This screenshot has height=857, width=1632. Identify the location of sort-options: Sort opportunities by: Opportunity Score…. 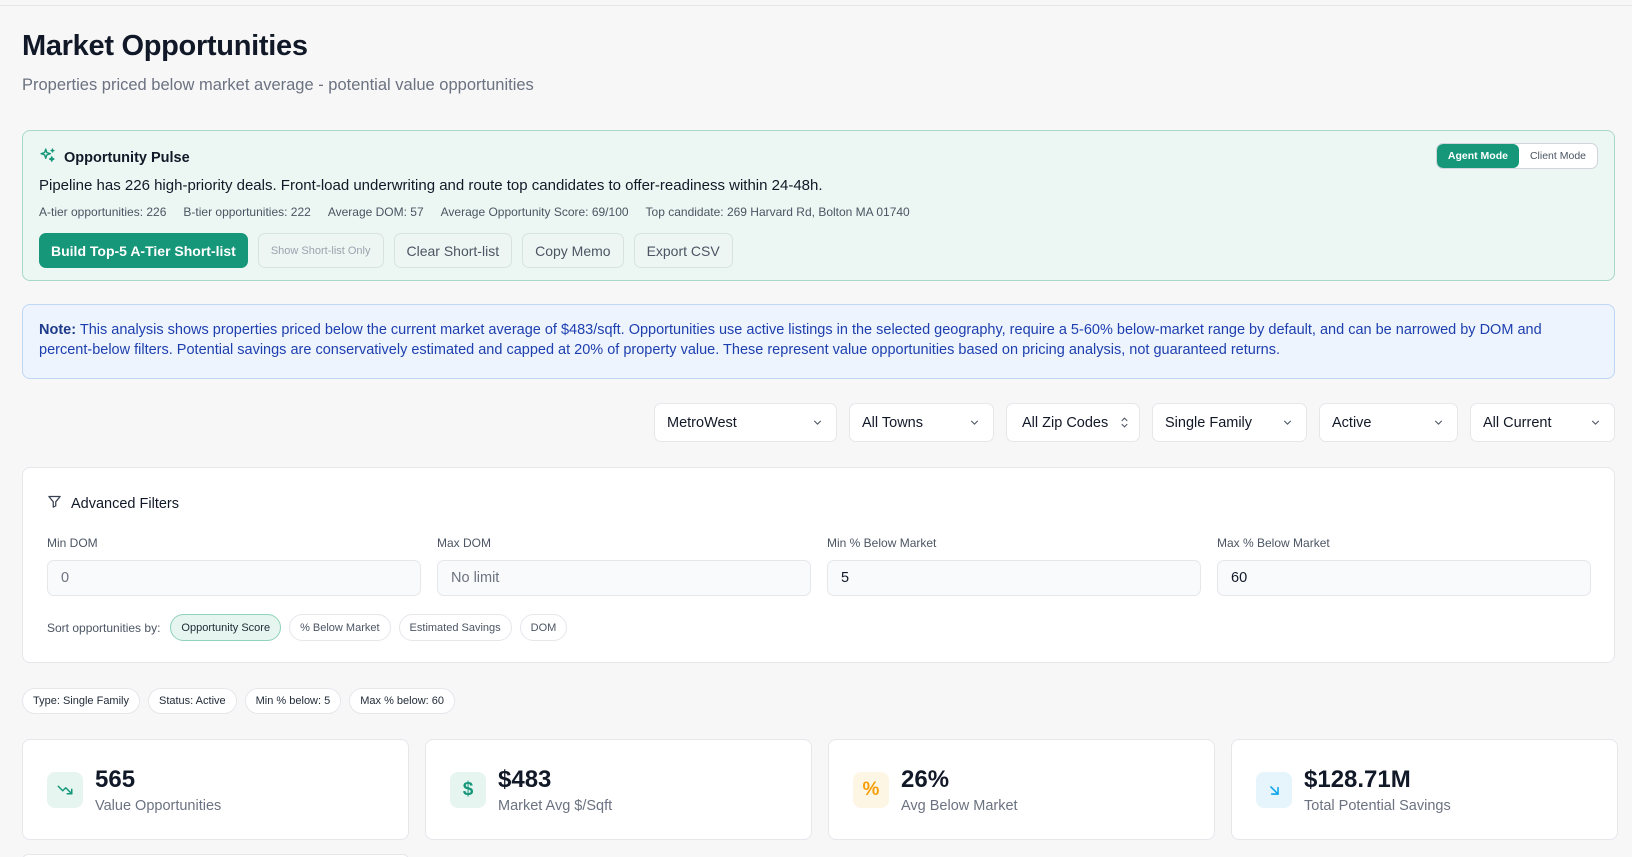
(307, 627).